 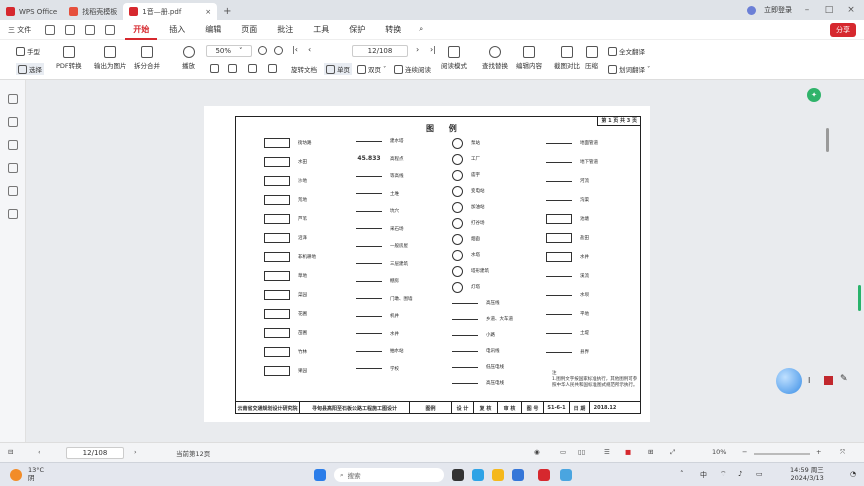 I want to click on read-mode-button: 阅读模式, so click(x=454, y=58).